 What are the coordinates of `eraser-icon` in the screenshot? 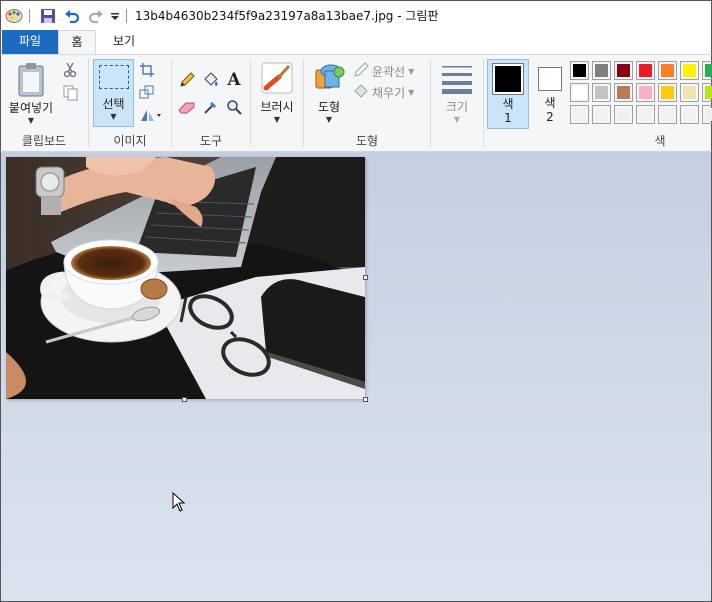 It's located at (187, 107).